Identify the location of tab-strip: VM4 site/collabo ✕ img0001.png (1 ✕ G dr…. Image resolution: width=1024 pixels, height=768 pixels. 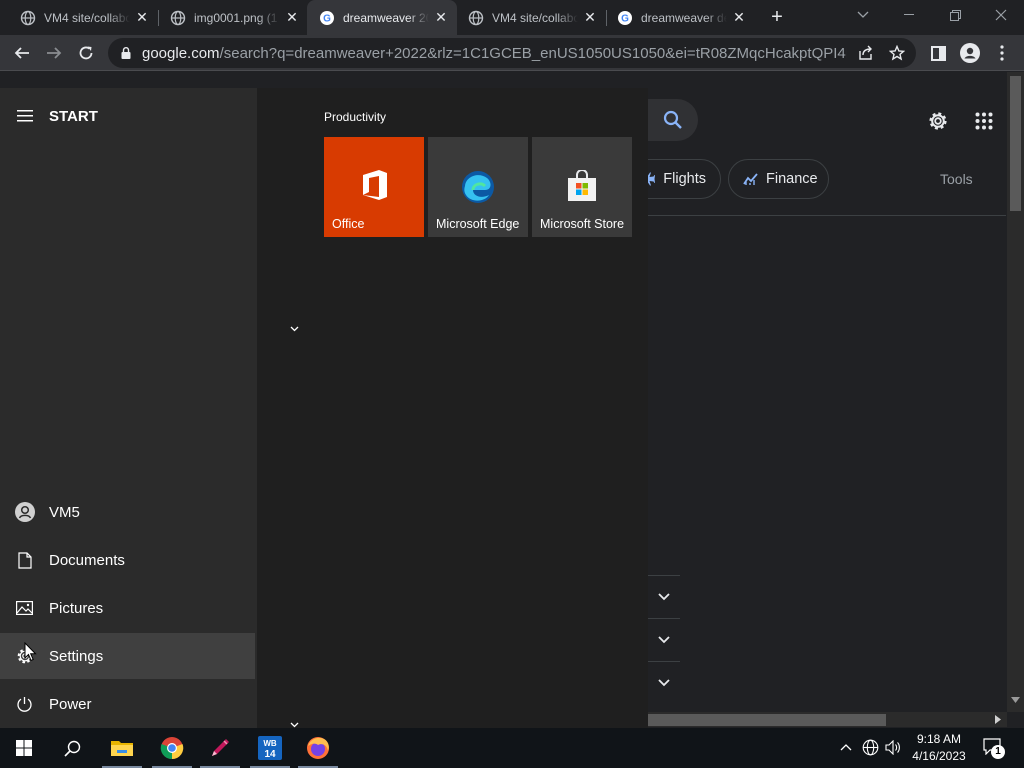
(512, 17).